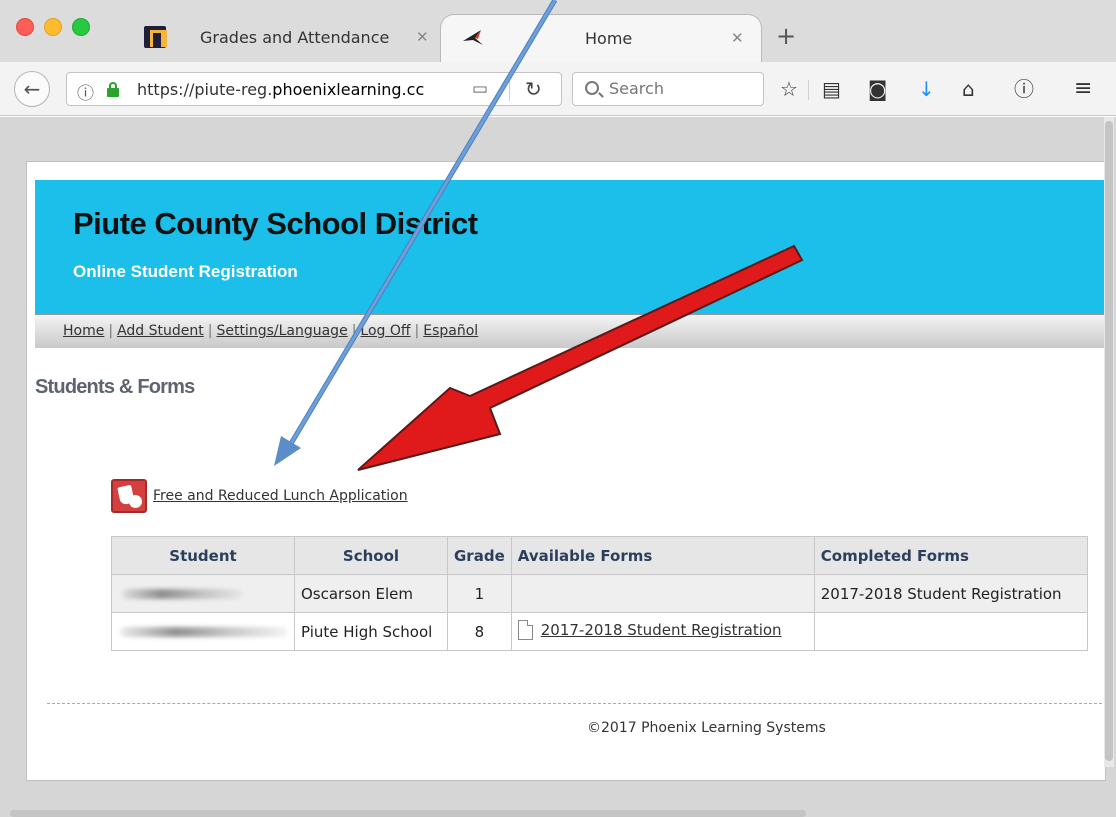  Describe the element at coordinates (129, 496) in the screenshot. I see `lunch-application-icon` at that location.